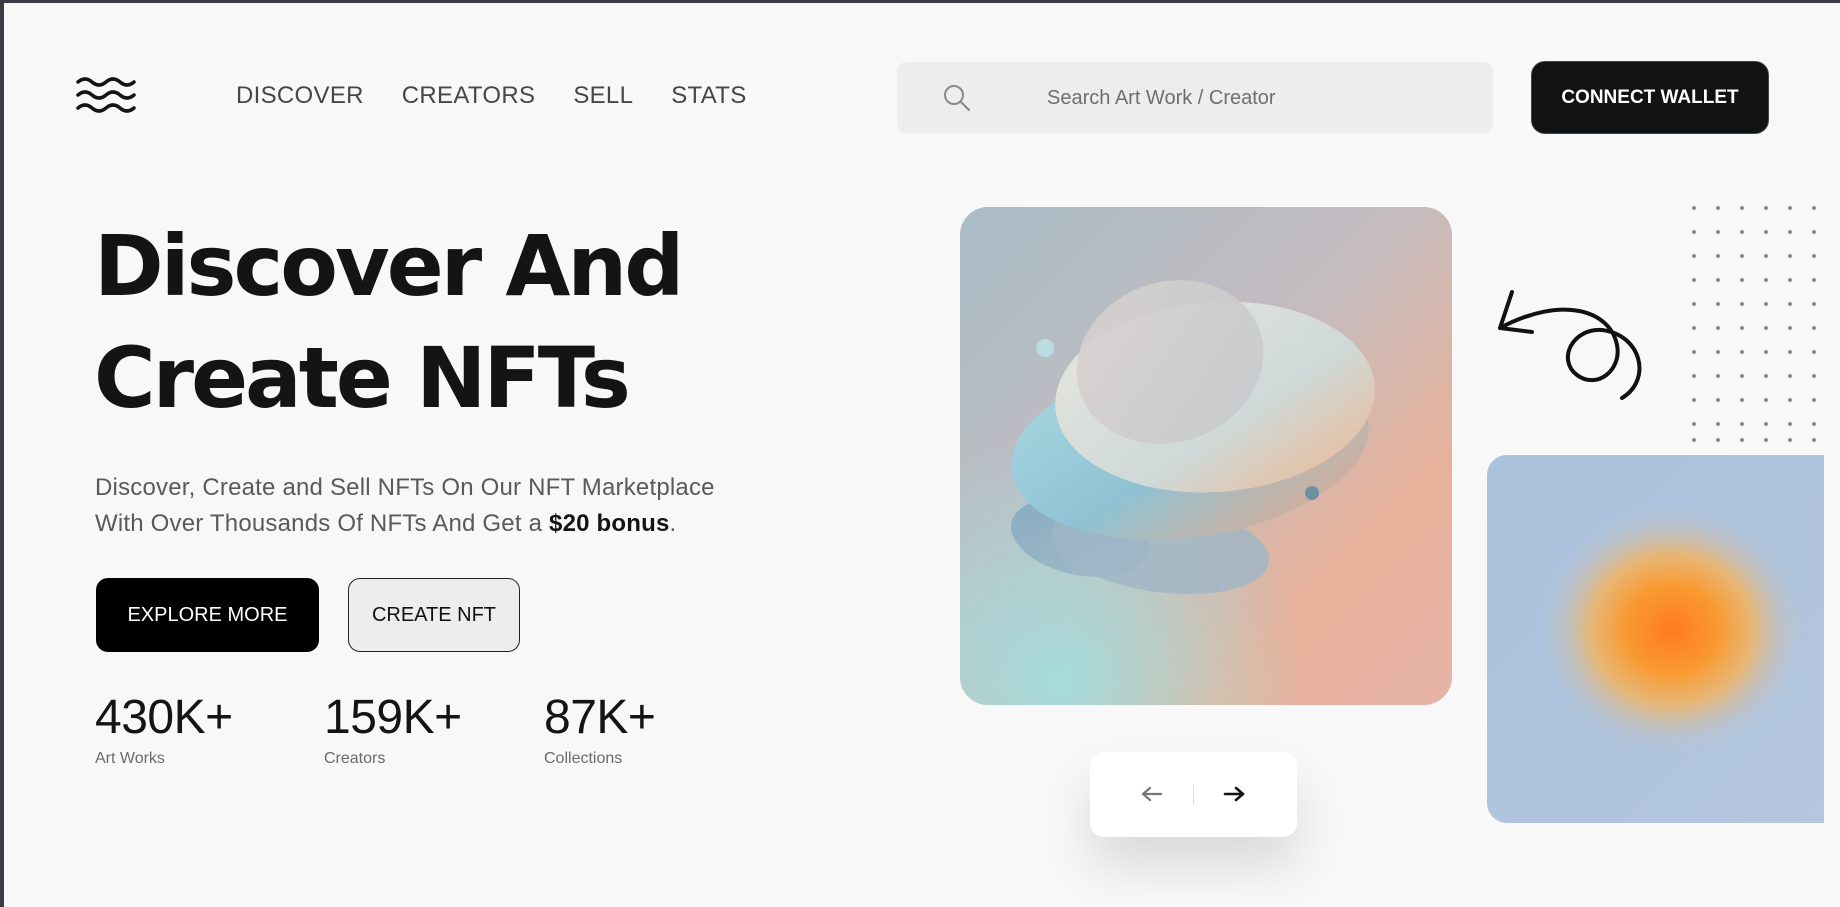 The height and width of the screenshot is (907, 1840). Describe the element at coordinates (920, 1) in the screenshot. I see `window-top-border` at that location.